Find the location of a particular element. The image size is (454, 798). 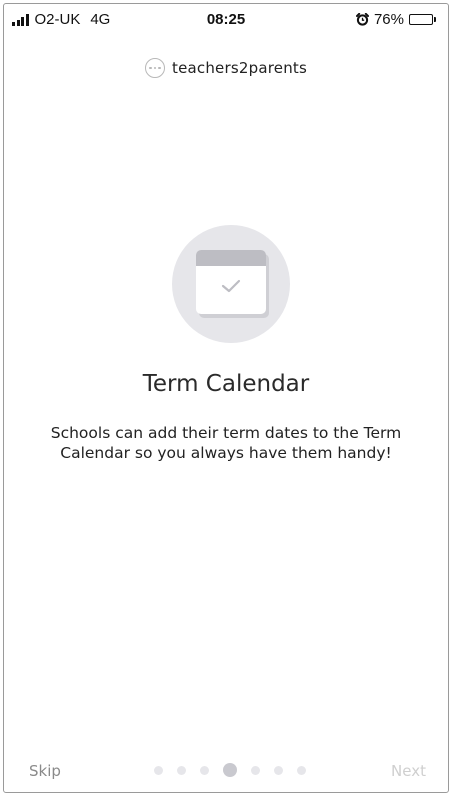

brand-name: teachers2parents is located at coordinates (239, 68).